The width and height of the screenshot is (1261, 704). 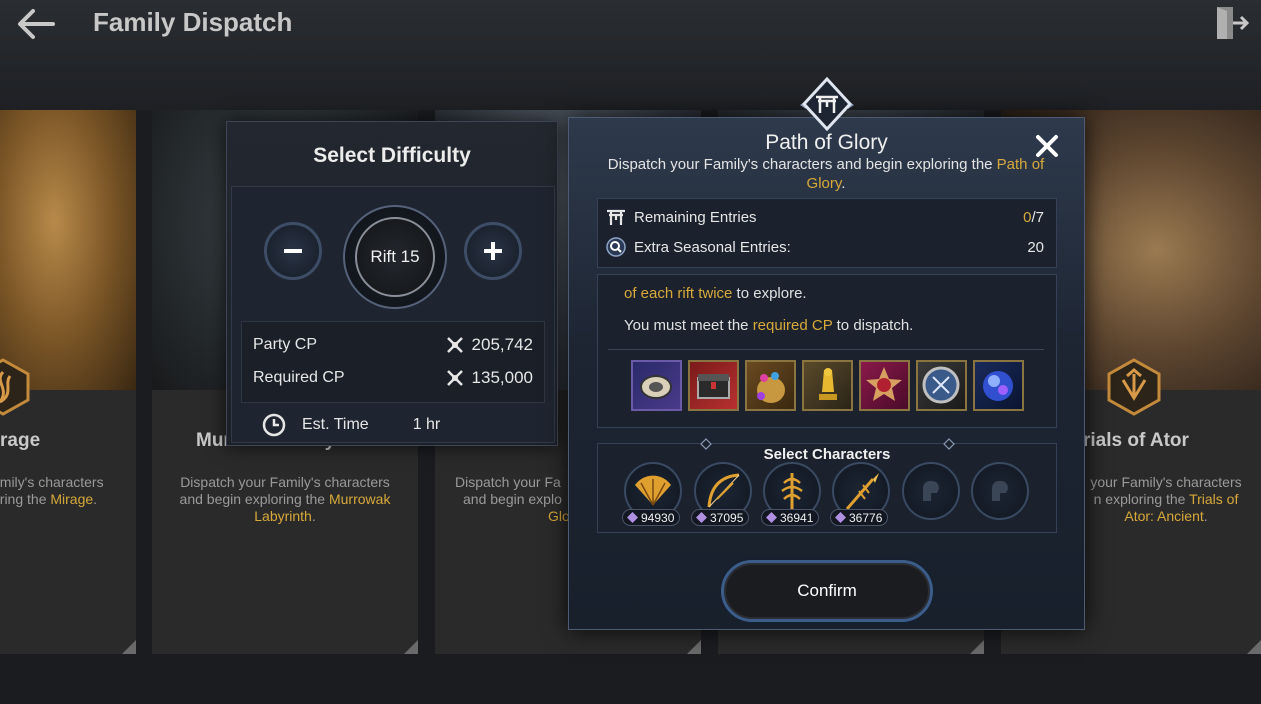 I want to click on required-cp-value: 135,000, so click(x=502, y=377).